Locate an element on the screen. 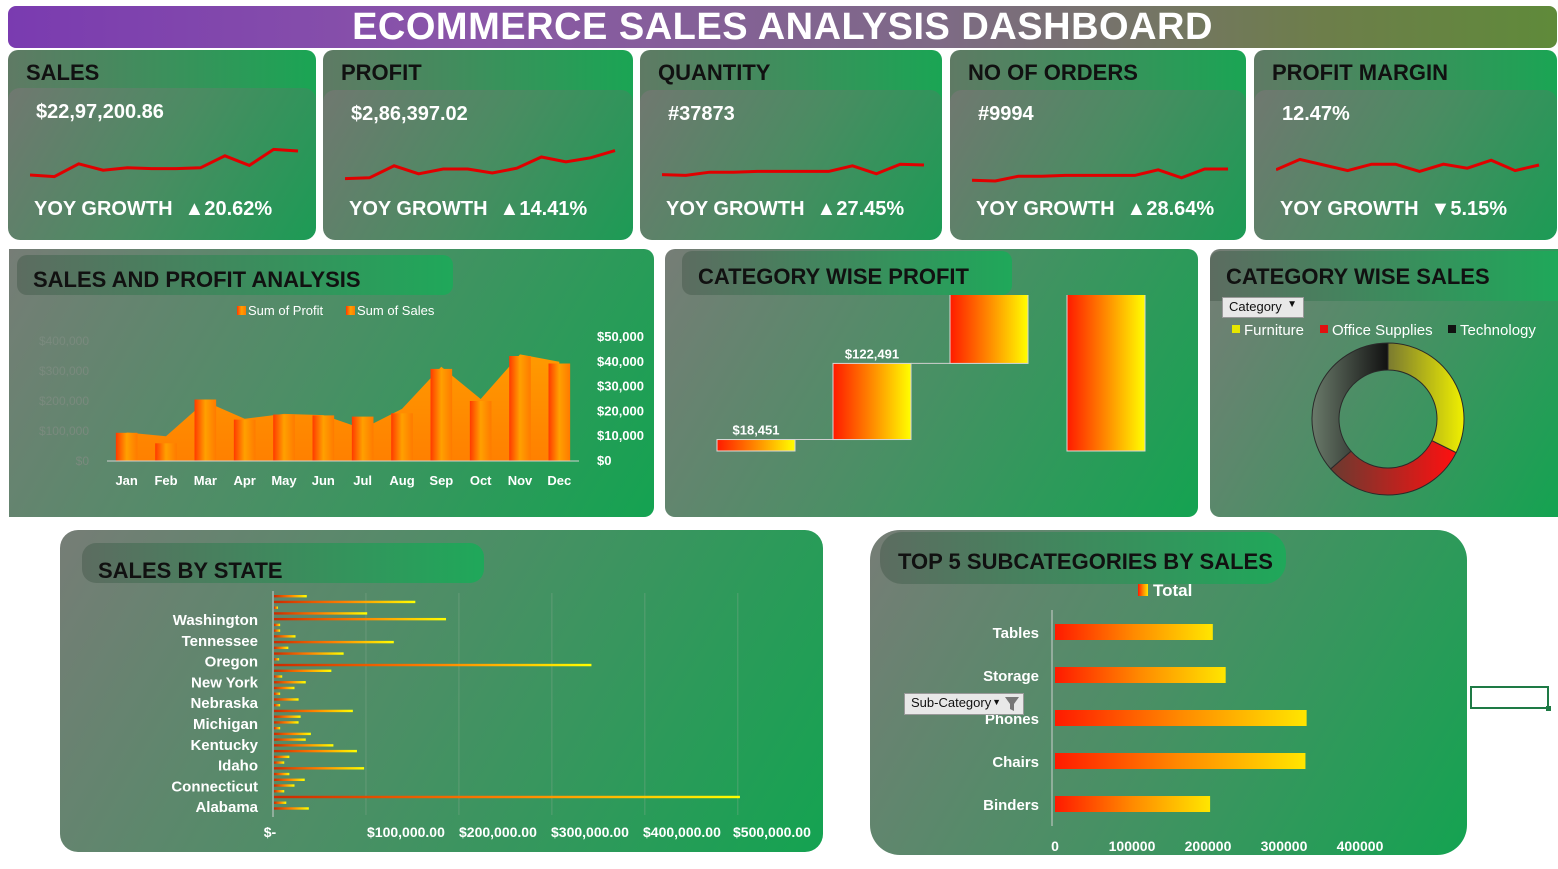  category-profit-chart: $18,451$122,491$145,455$286,397 is located at coordinates (931, 373).